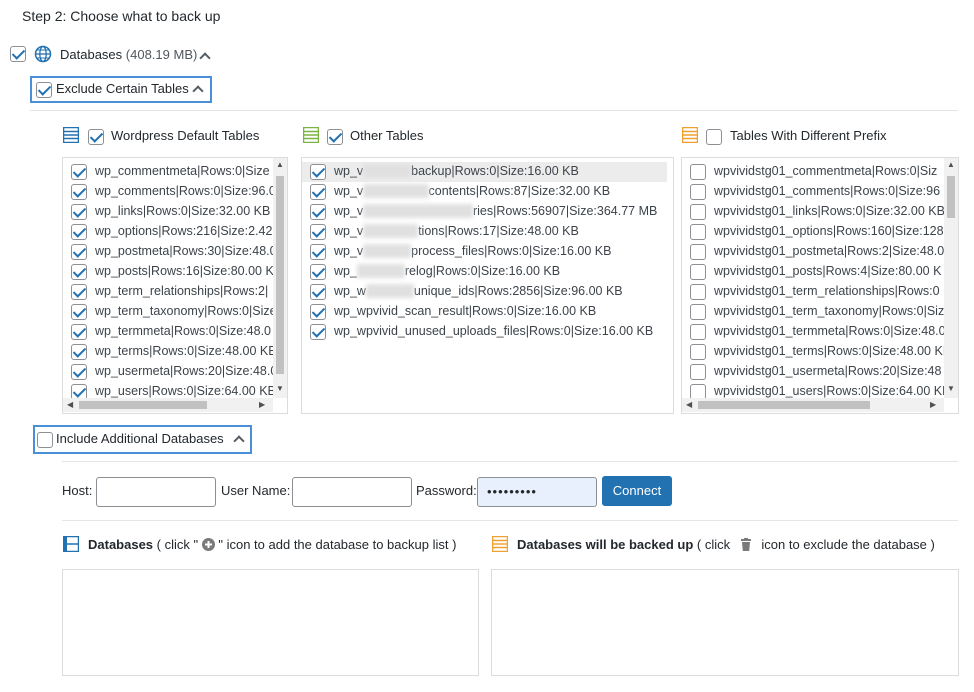  What do you see at coordinates (951, 278) in the screenshot?
I see `prefix-vertical-scrollbar: ▲ ▼` at bounding box center [951, 278].